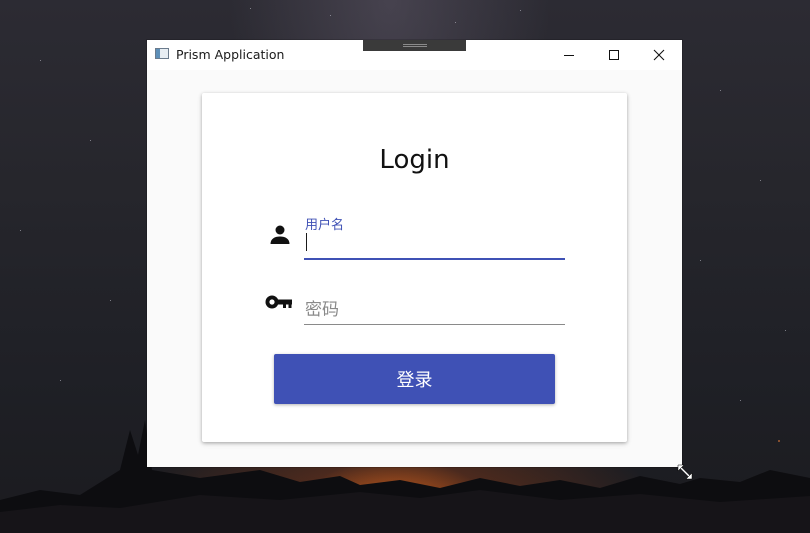 The image size is (810, 533). I want to click on username-underline, so click(434, 259).